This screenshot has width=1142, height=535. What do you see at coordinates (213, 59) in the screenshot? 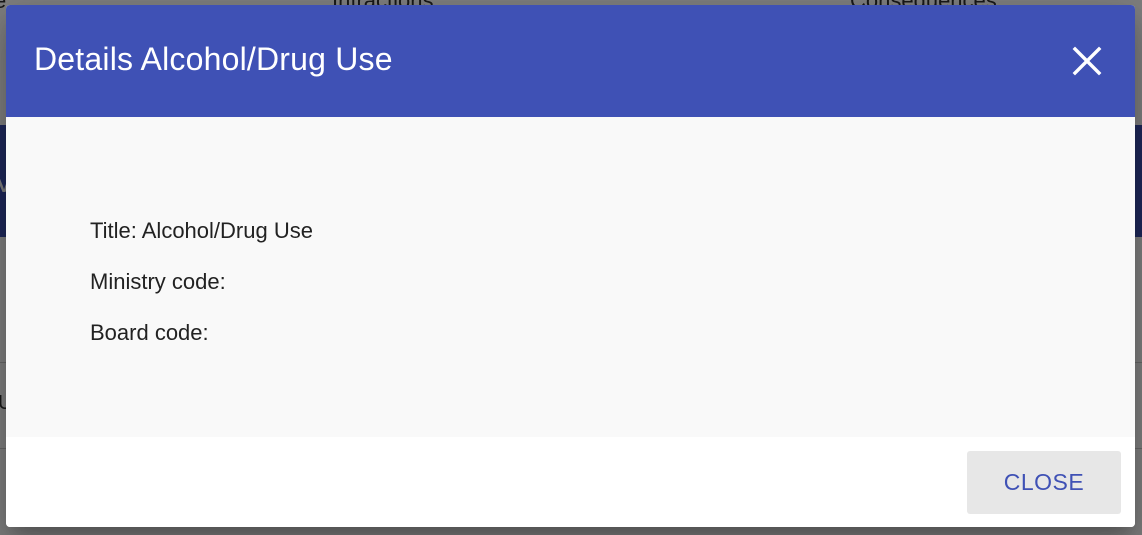
I see `dialog-title: Details Alcohol/Drug Use` at bounding box center [213, 59].